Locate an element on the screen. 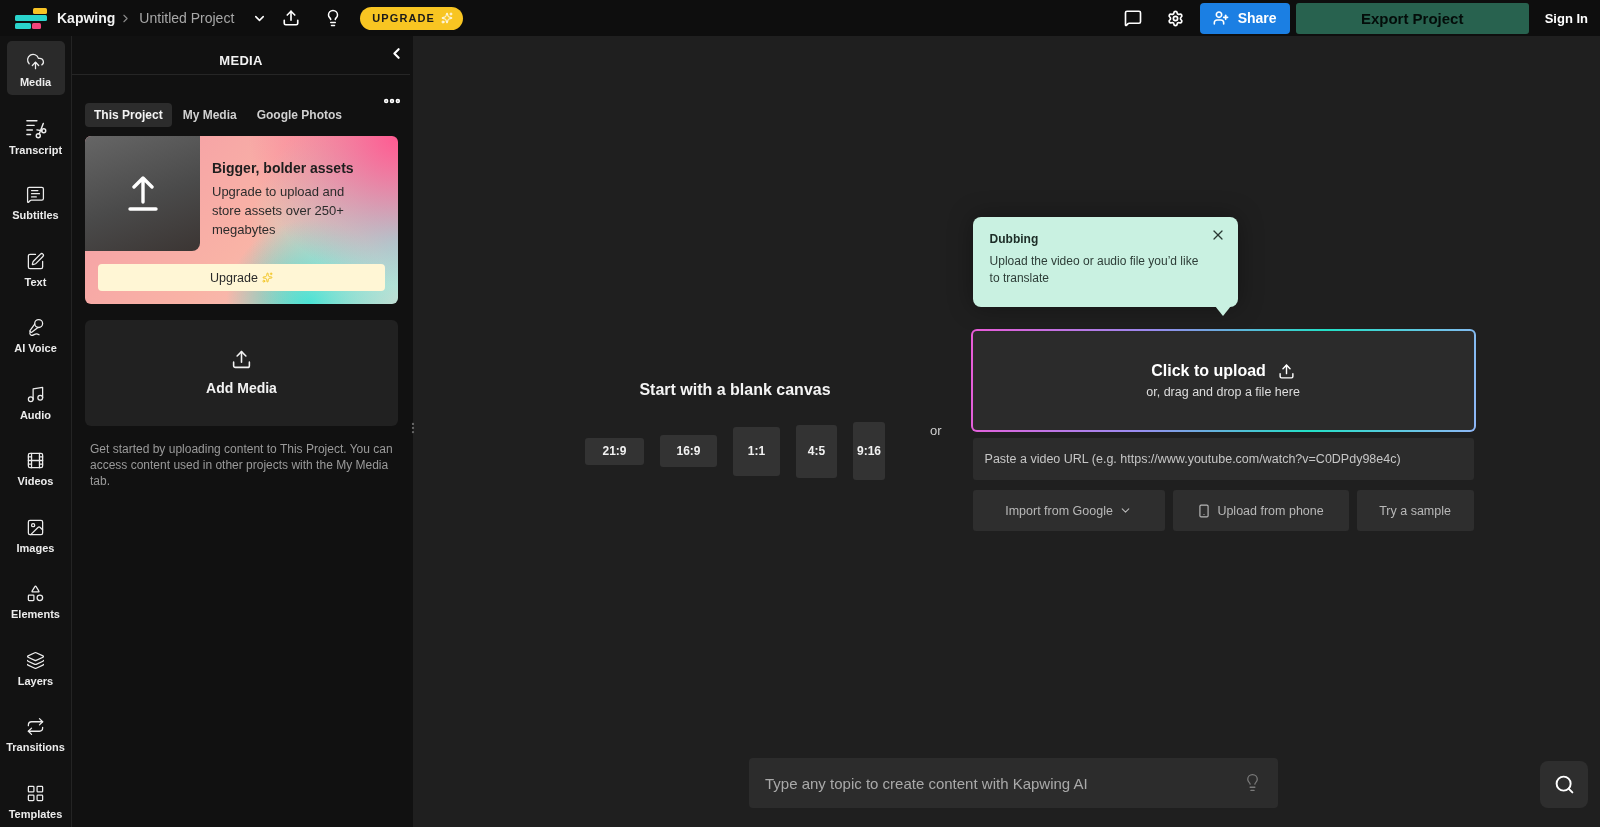  sidebar-item: Transitions is located at coordinates (35, 733).